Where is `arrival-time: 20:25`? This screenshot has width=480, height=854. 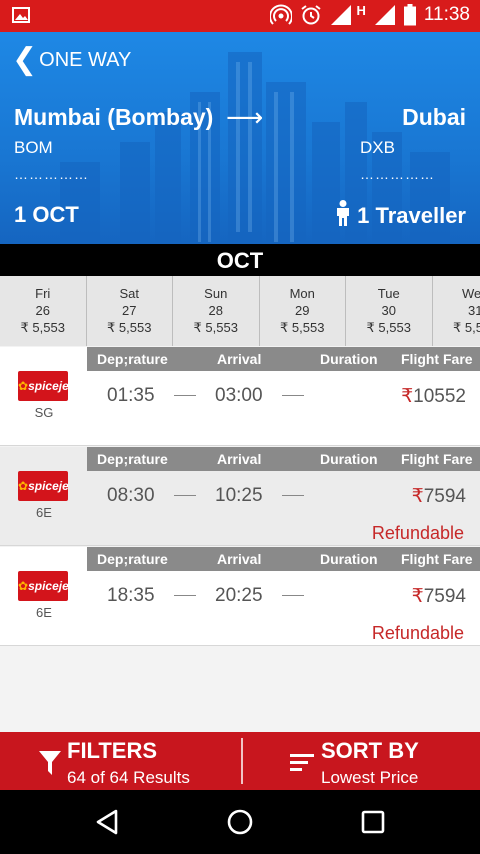 arrival-time: 20:25 is located at coordinates (239, 595).